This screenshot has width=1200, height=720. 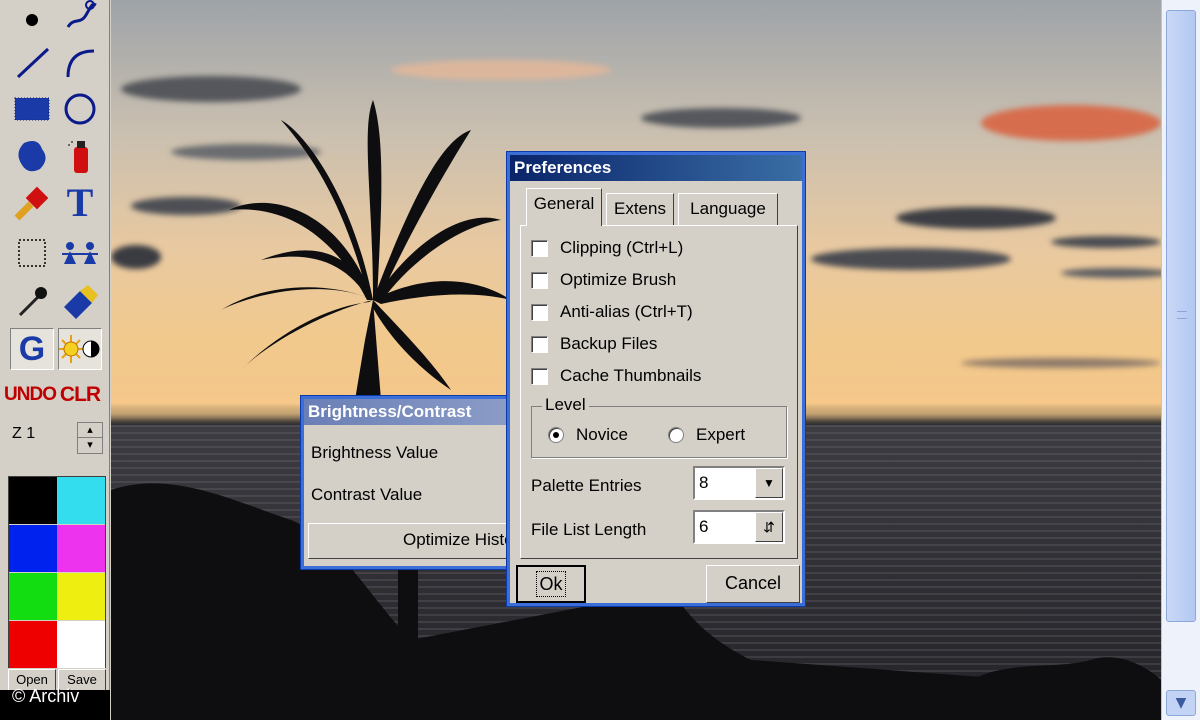 What do you see at coordinates (46, 696) in the screenshot?
I see `watermark: © Archiv` at bounding box center [46, 696].